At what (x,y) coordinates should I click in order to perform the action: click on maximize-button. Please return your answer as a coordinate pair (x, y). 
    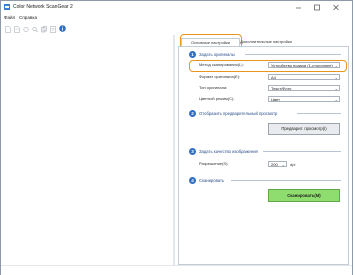
    Looking at the image, I should click on (317, 7).